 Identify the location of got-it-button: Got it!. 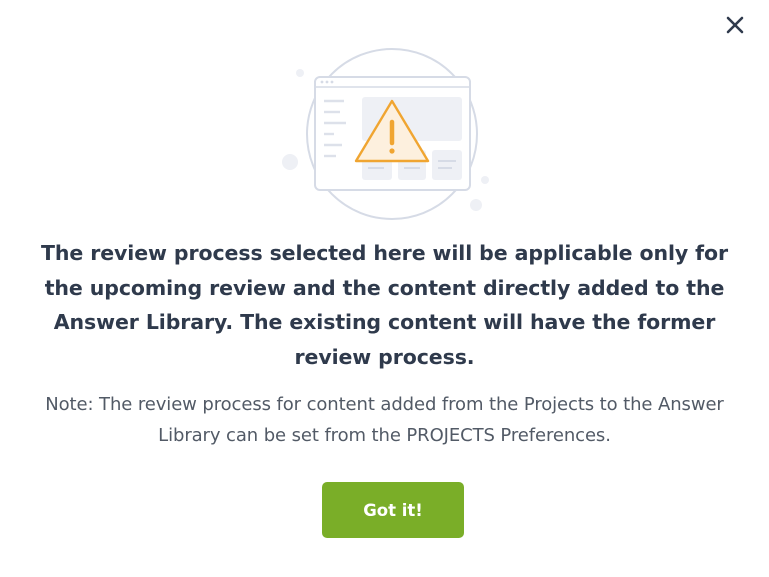
(393, 510).